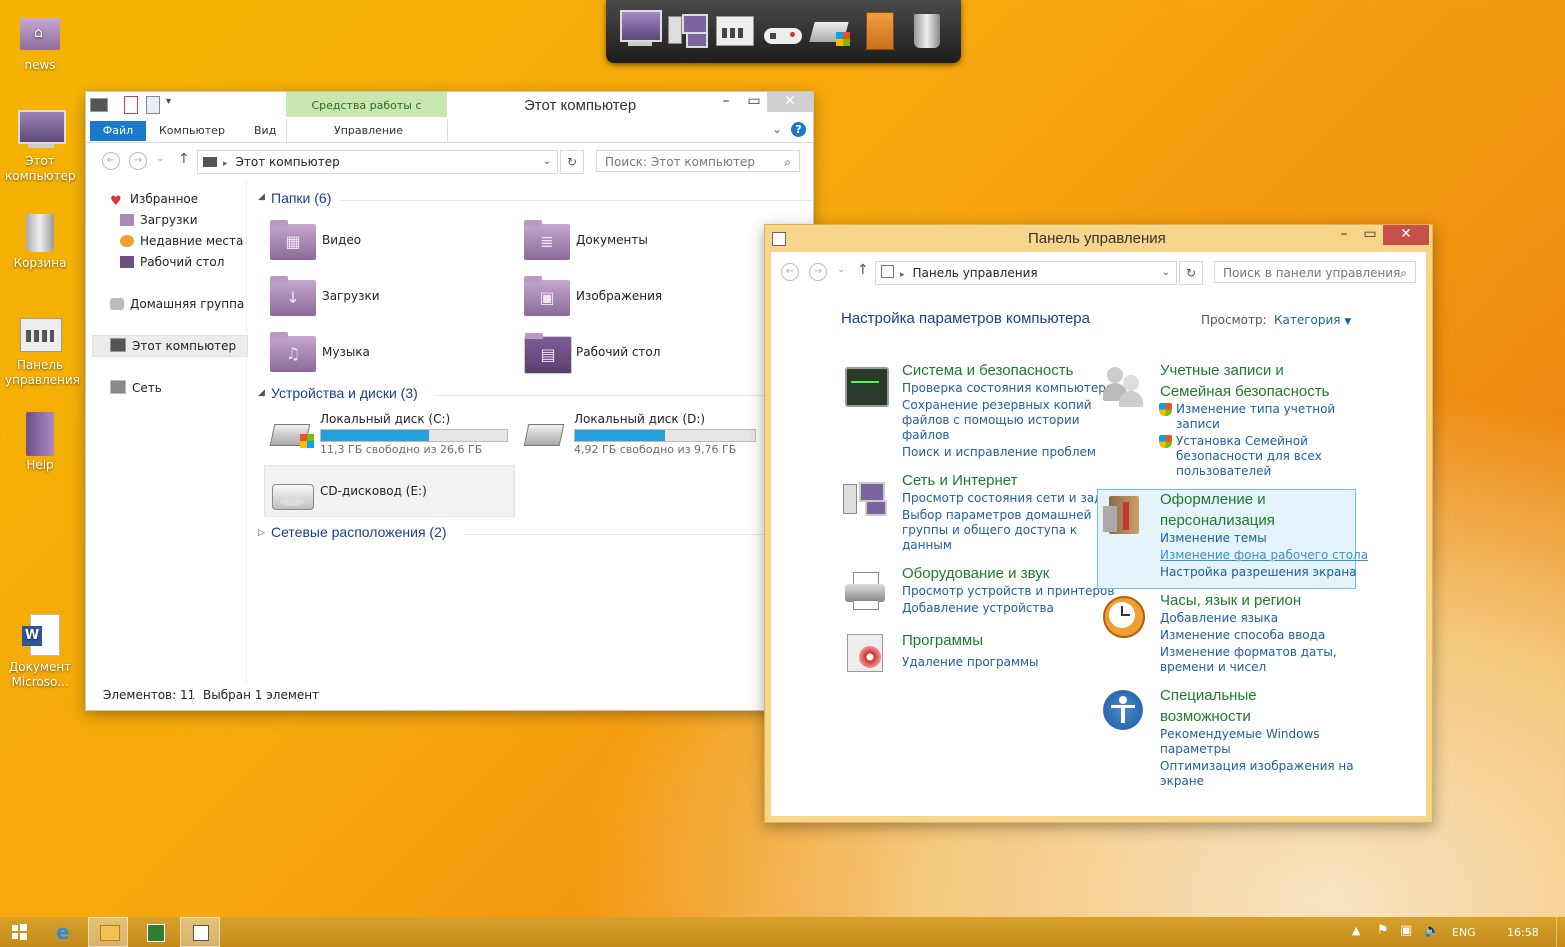  What do you see at coordinates (1219, 618) in the screenshot?
I see `link-add-language: Добавление языка` at bounding box center [1219, 618].